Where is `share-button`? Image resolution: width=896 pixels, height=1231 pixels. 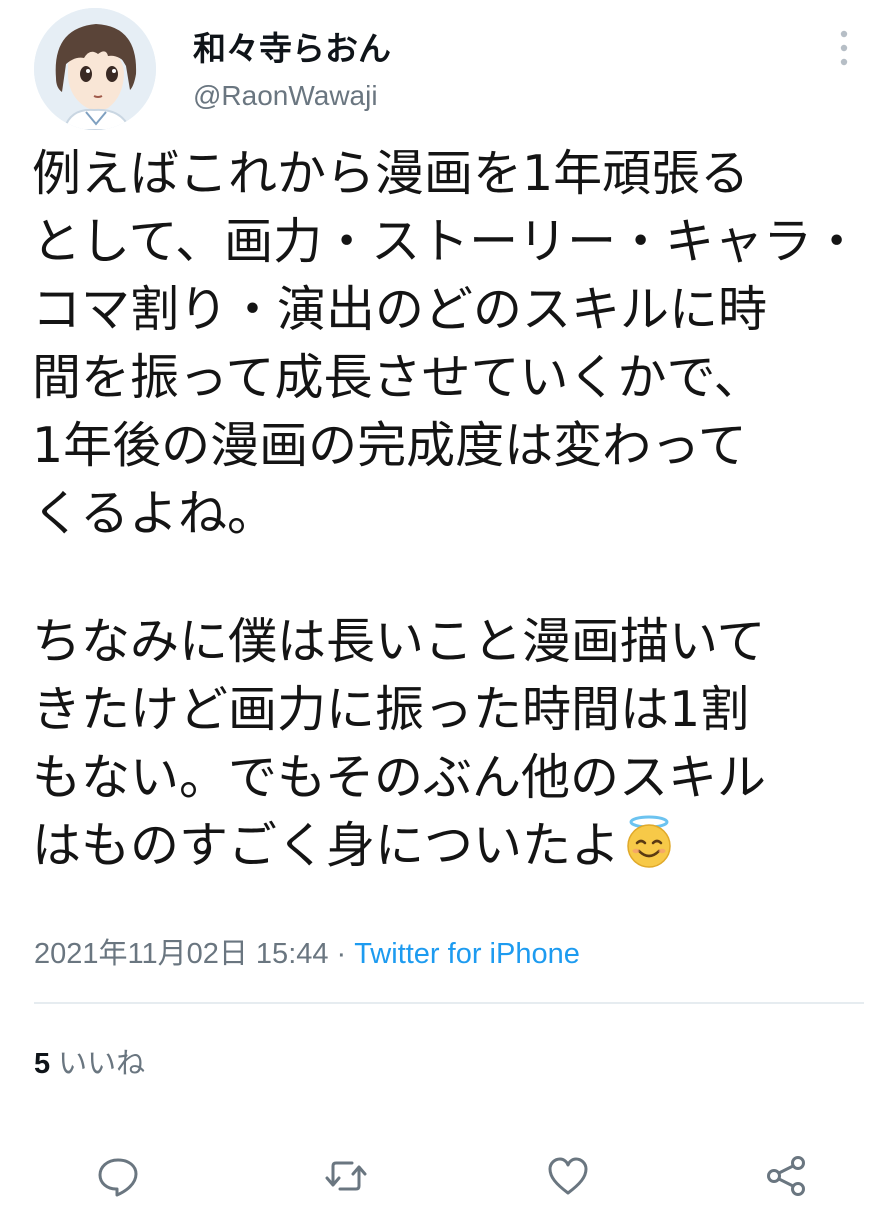
share-button is located at coordinates (786, 1176).